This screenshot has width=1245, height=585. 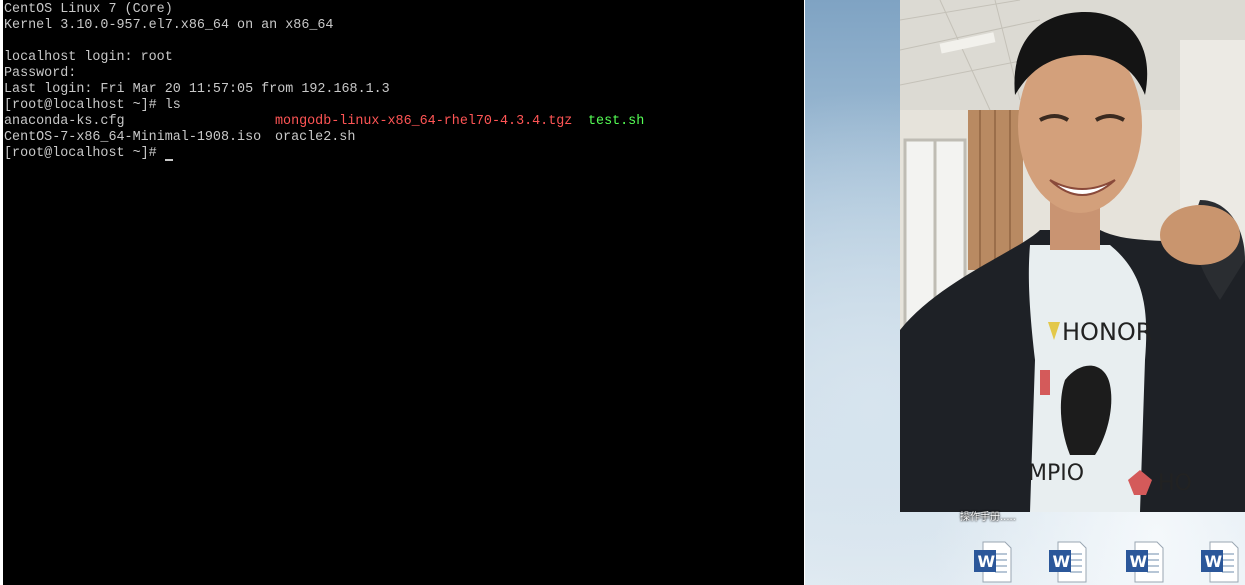 What do you see at coordinates (1056, 473) in the screenshot?
I see `svg-text: MPIO` at bounding box center [1056, 473].